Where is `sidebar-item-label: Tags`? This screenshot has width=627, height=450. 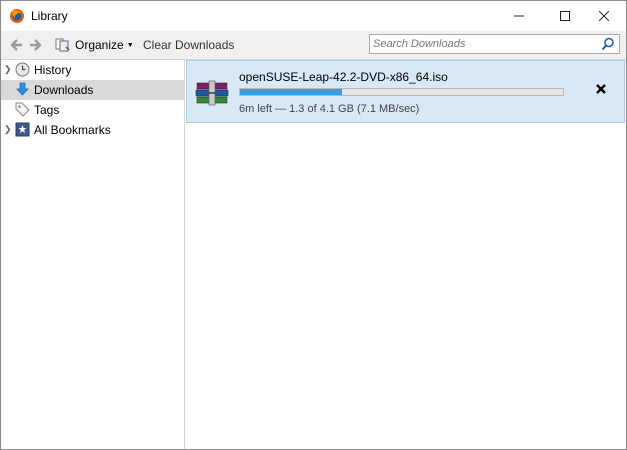
sidebar-item-label: Tags is located at coordinates (47, 110).